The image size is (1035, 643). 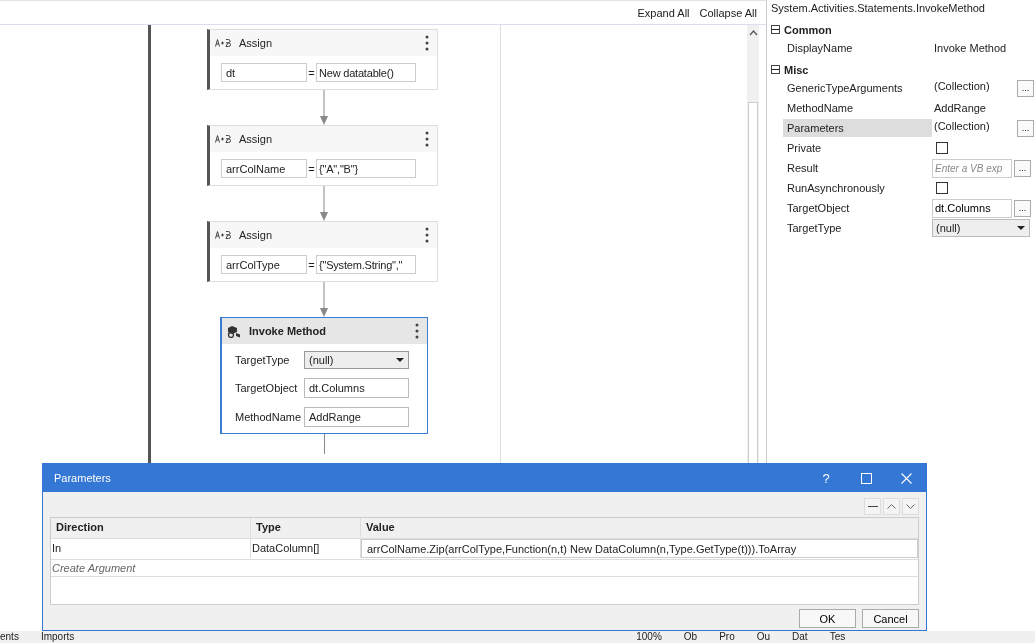 What do you see at coordinates (690, 637) in the screenshot?
I see `status-item: Ob` at bounding box center [690, 637].